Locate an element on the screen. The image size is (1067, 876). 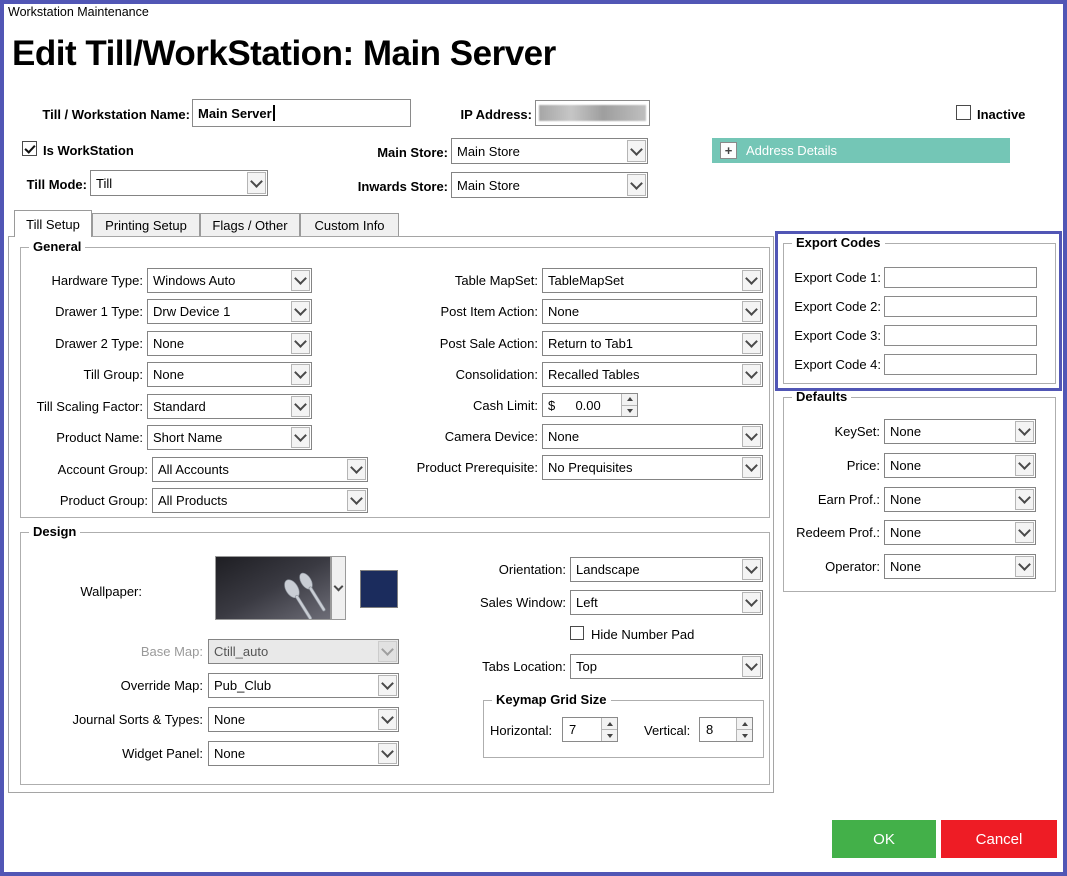
price-select: None is located at coordinates (960, 465).